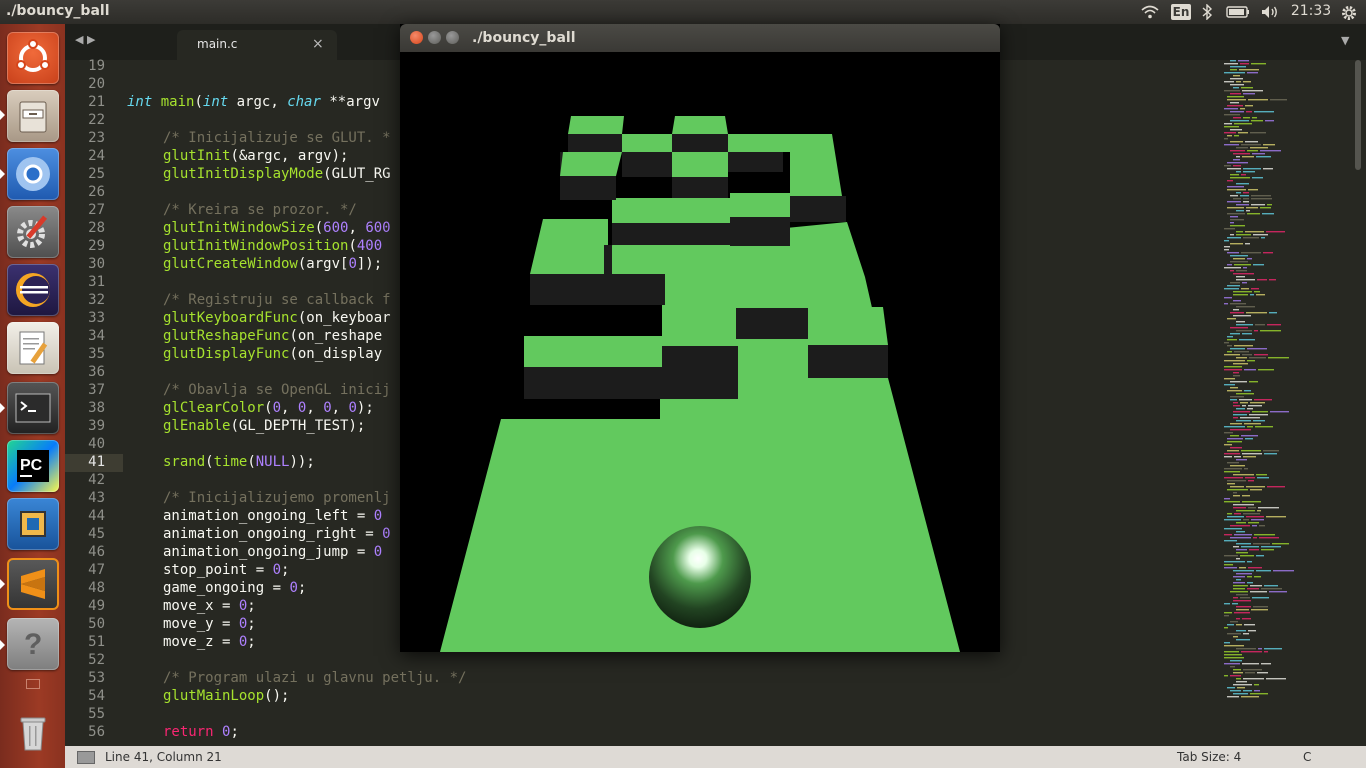  I want to click on bluetooth-icon, so click(1207, 12).